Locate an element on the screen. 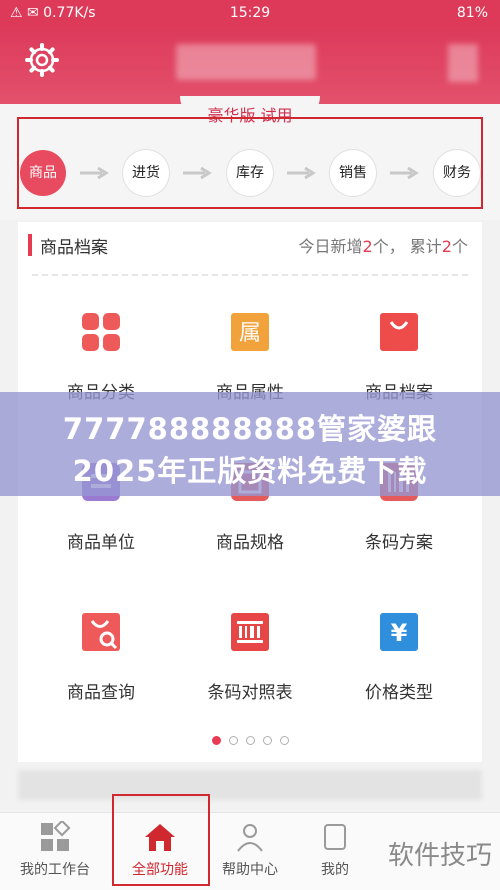 The width and height of the screenshot is (500, 890). shopping-bag-icon is located at coordinates (399, 332).